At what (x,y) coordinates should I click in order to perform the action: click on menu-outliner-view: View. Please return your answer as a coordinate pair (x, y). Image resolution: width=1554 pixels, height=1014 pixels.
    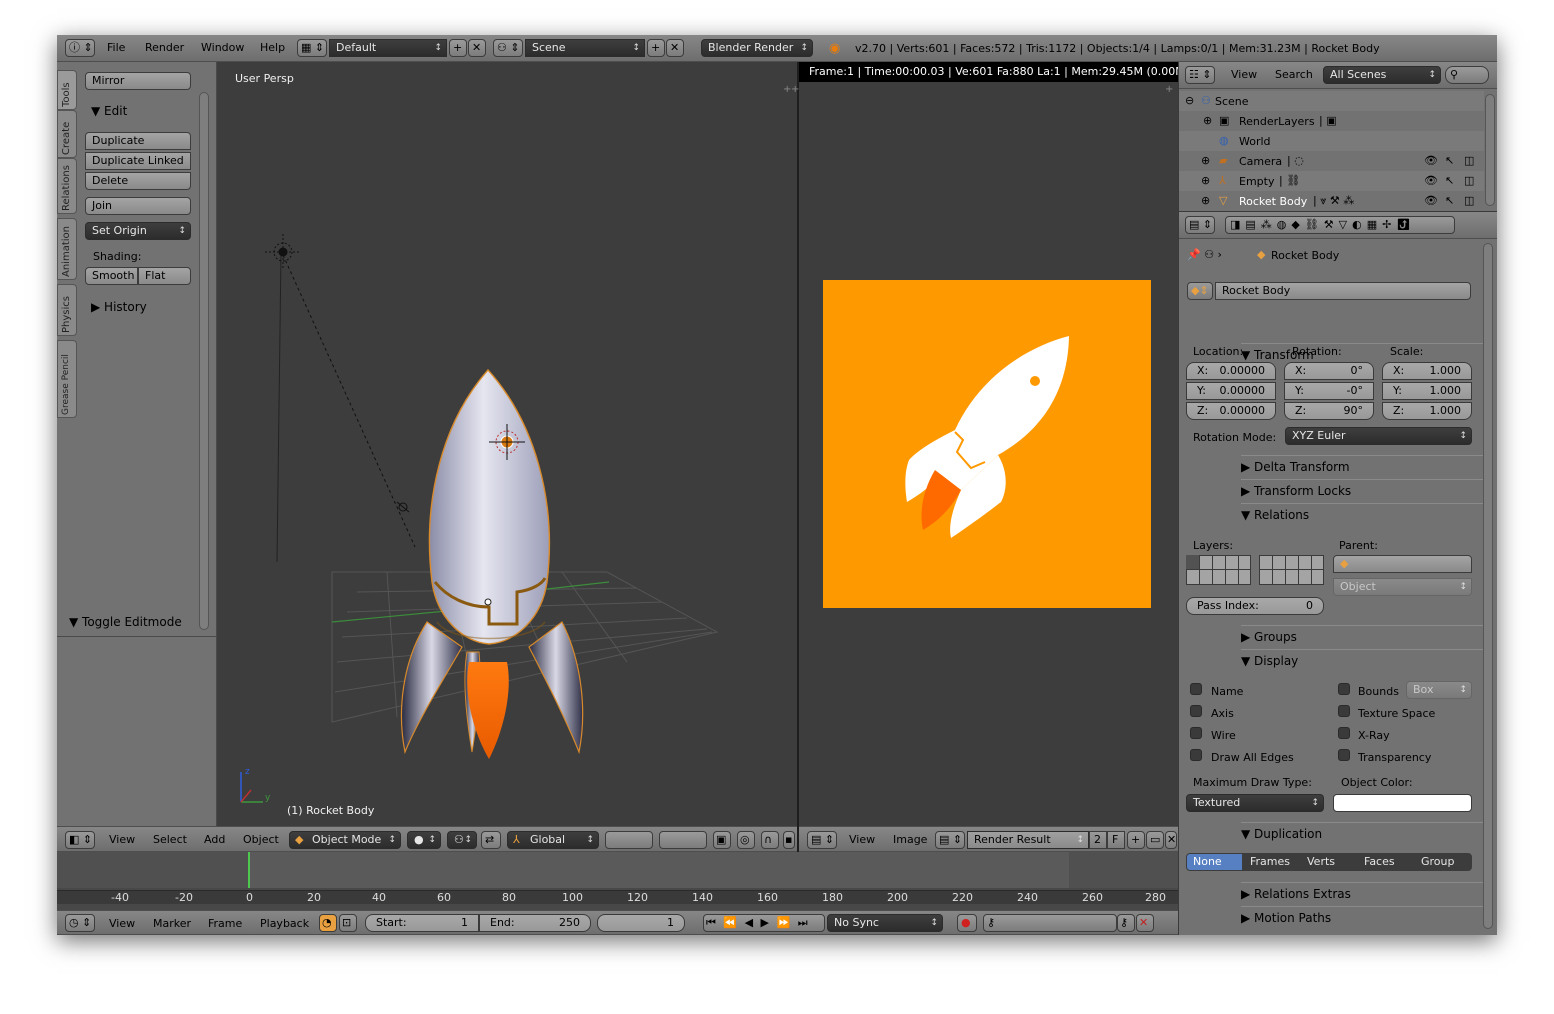
    Looking at the image, I should click on (1244, 75).